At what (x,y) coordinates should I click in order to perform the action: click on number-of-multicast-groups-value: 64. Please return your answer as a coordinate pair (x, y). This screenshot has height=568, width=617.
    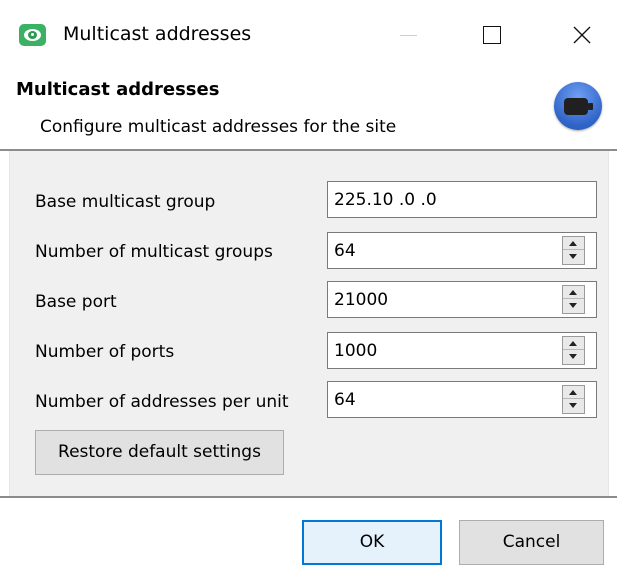
    Looking at the image, I should click on (345, 251).